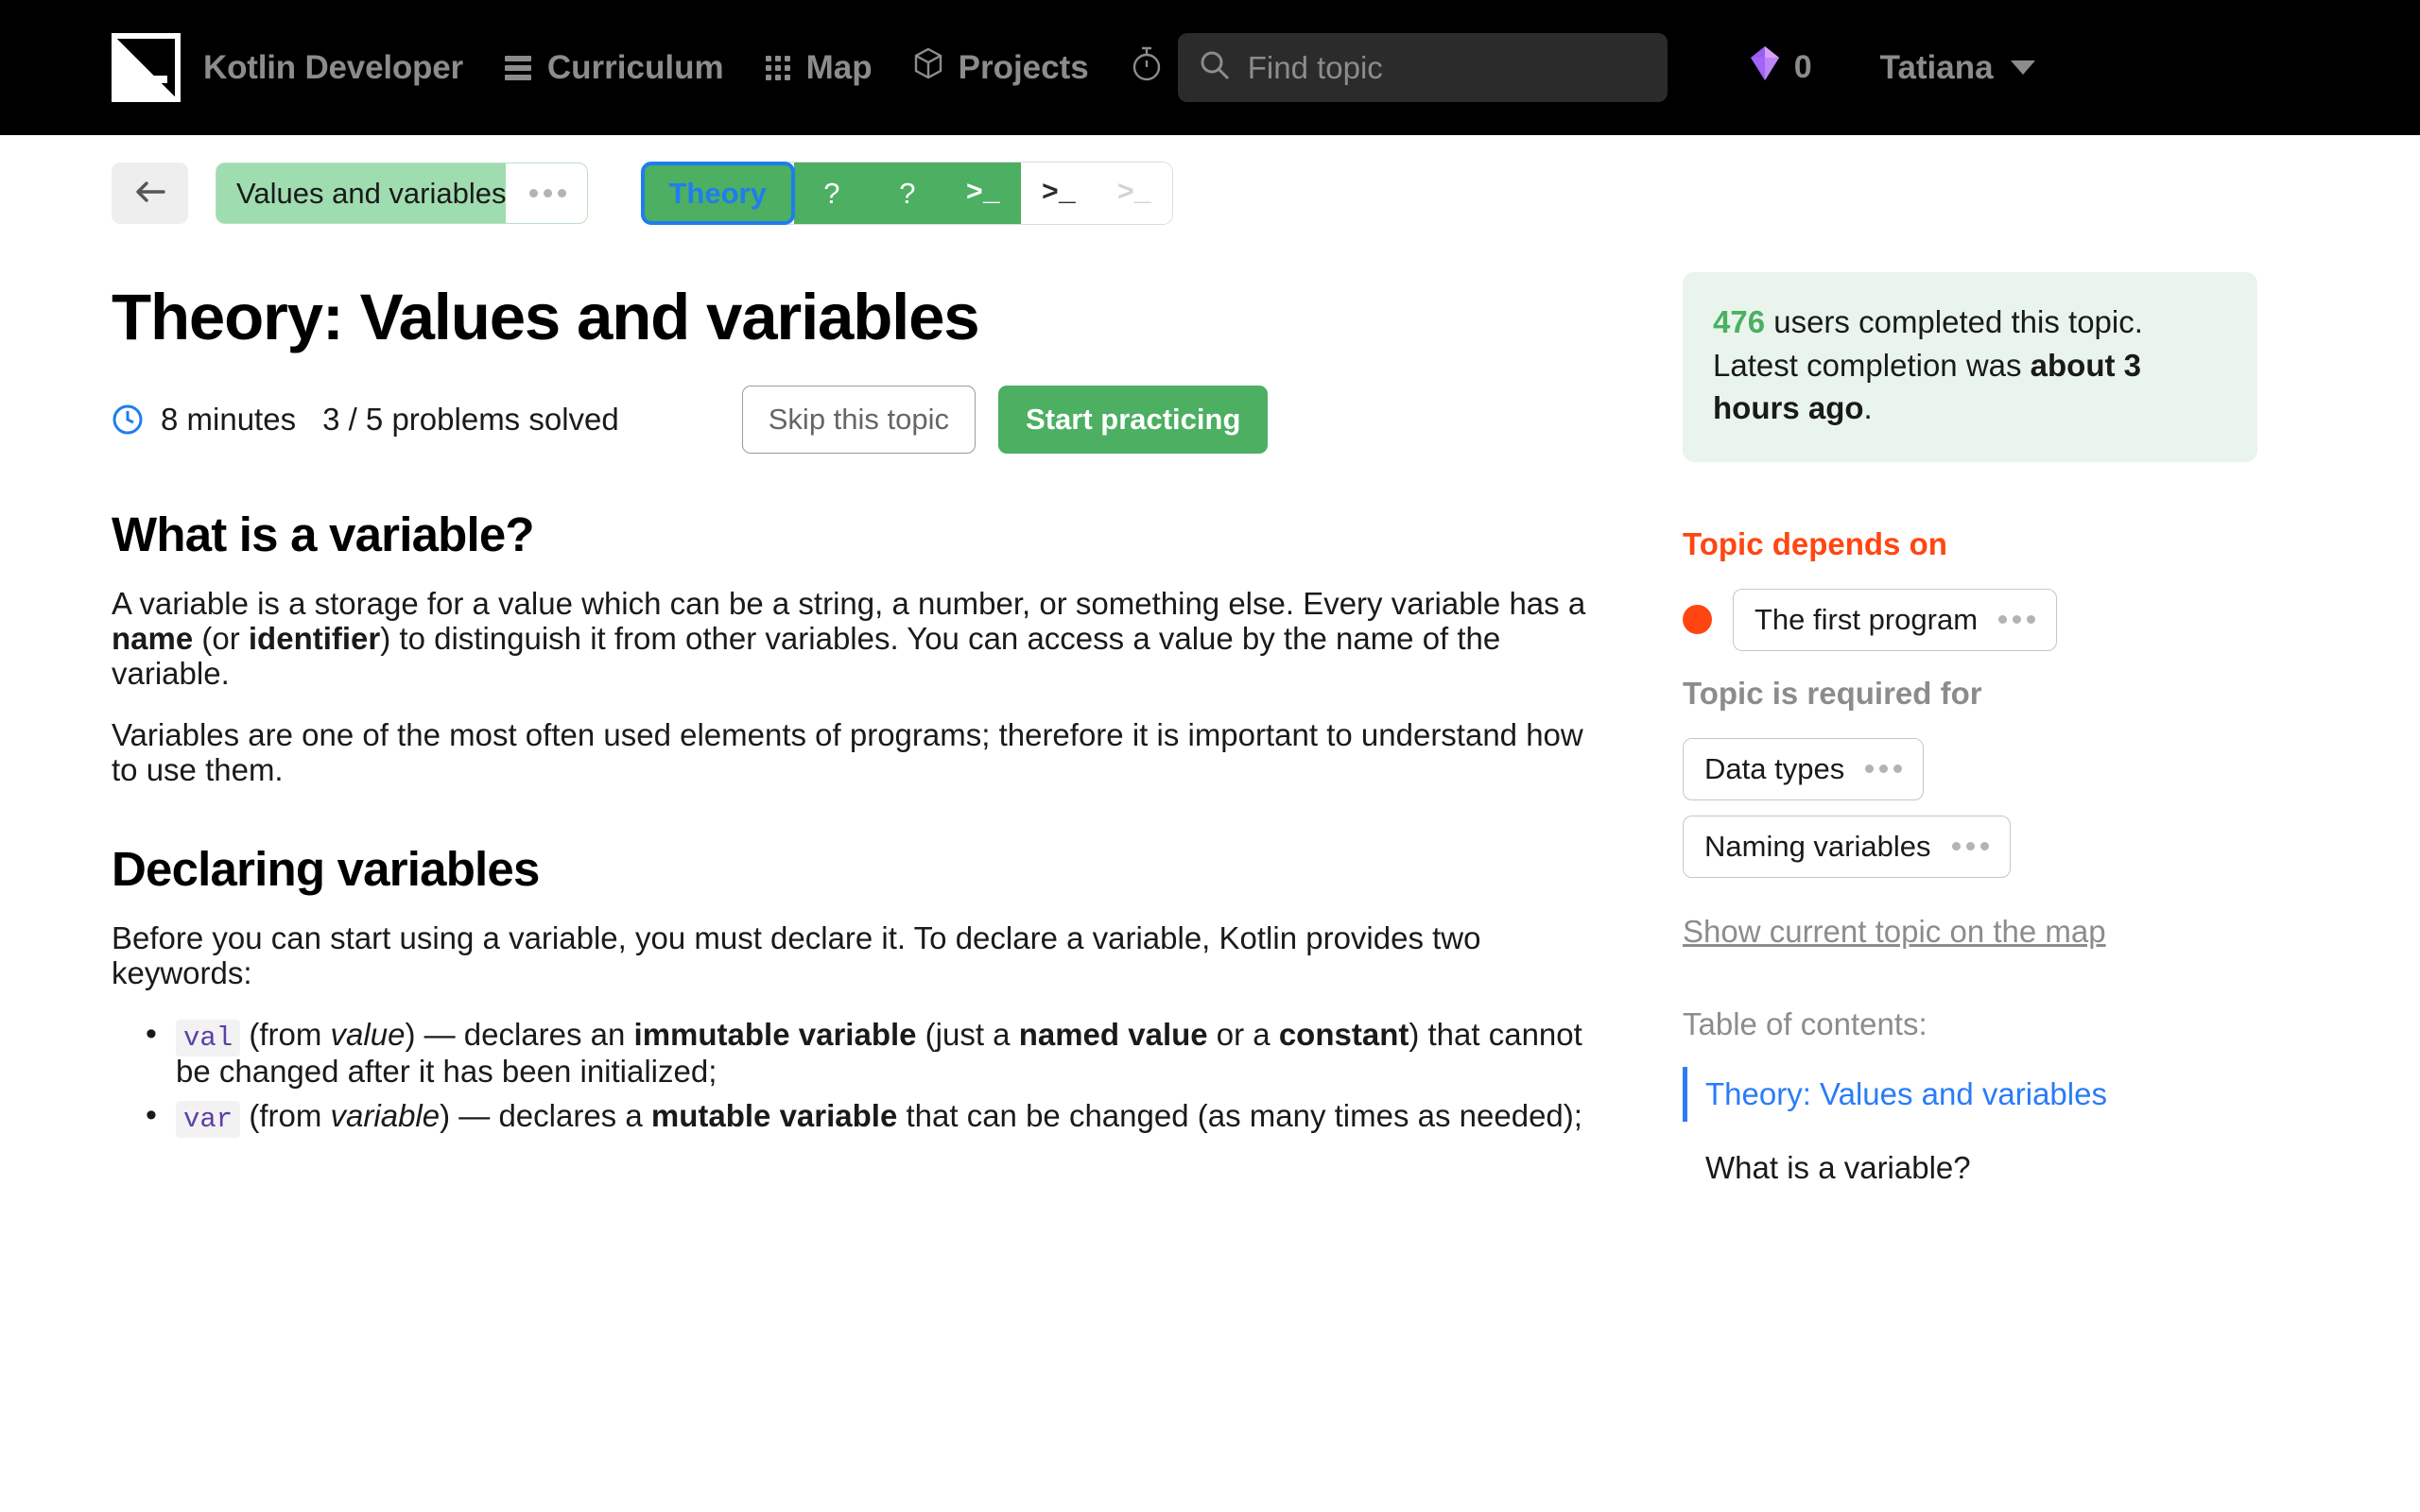  I want to click on burger-menu-icon, so click(518, 67).